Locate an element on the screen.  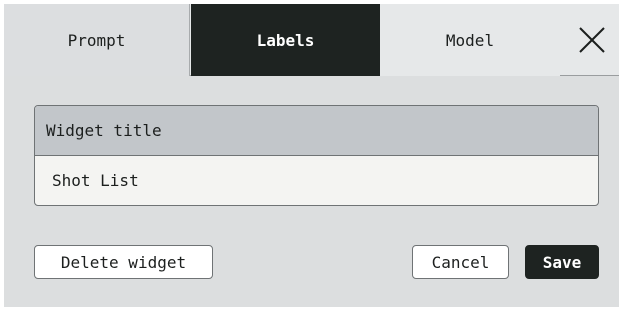
close-button is located at coordinates (592, 40).